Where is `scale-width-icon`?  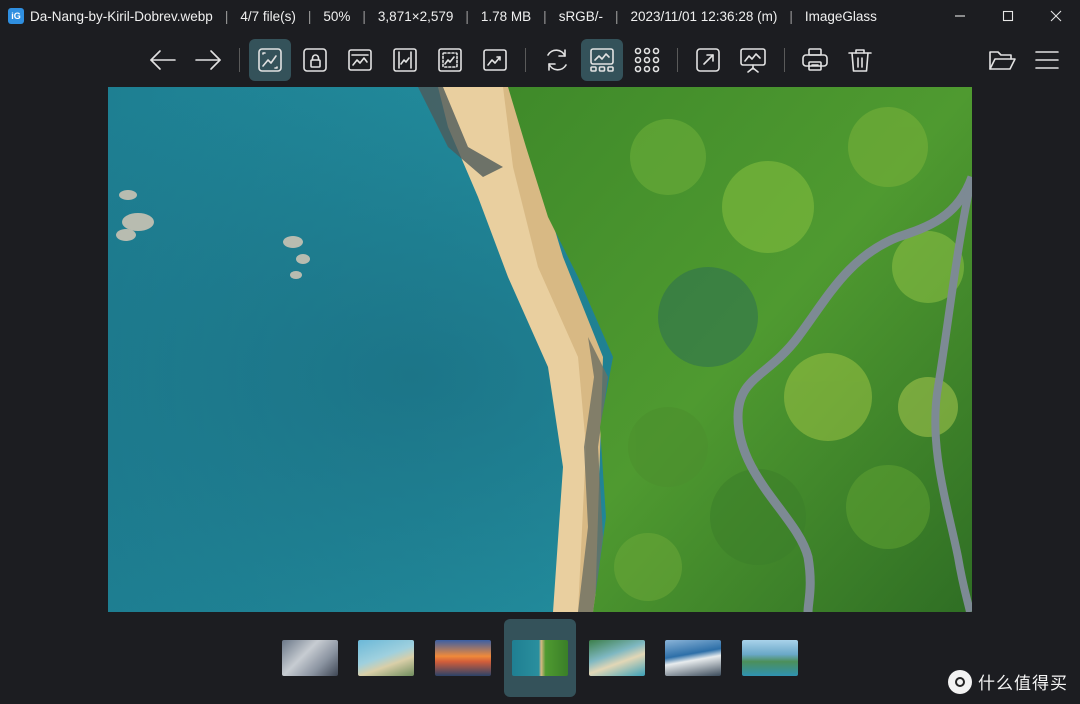 scale-width-icon is located at coordinates (360, 60).